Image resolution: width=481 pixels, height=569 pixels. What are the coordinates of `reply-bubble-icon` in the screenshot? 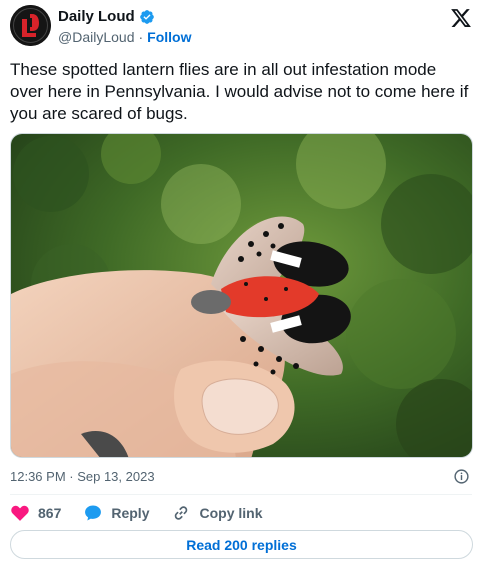 It's located at (93, 513).